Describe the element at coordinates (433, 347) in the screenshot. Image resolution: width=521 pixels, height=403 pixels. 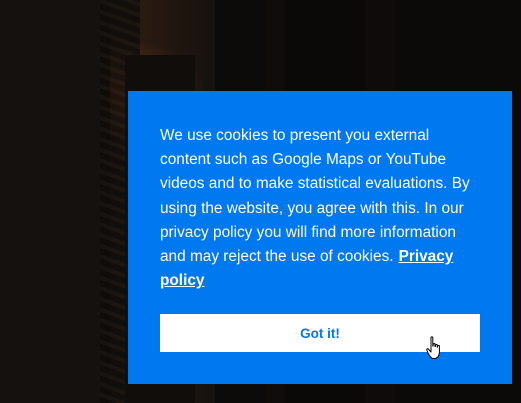
I see `hand-pointer-icon` at that location.